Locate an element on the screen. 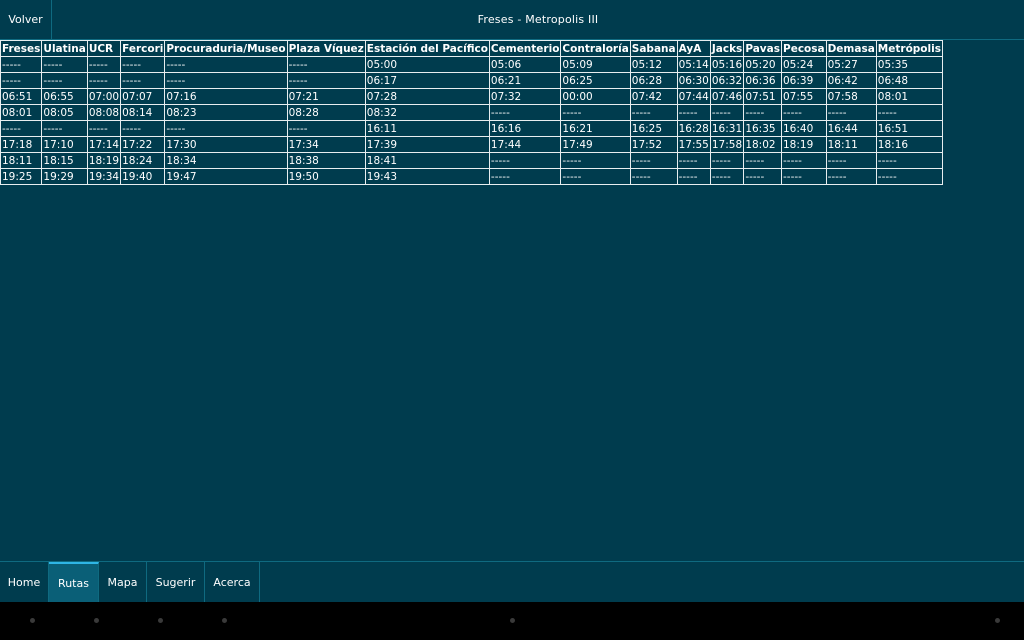 The image size is (1024, 640). table-cell: 07:58 is located at coordinates (851, 96).